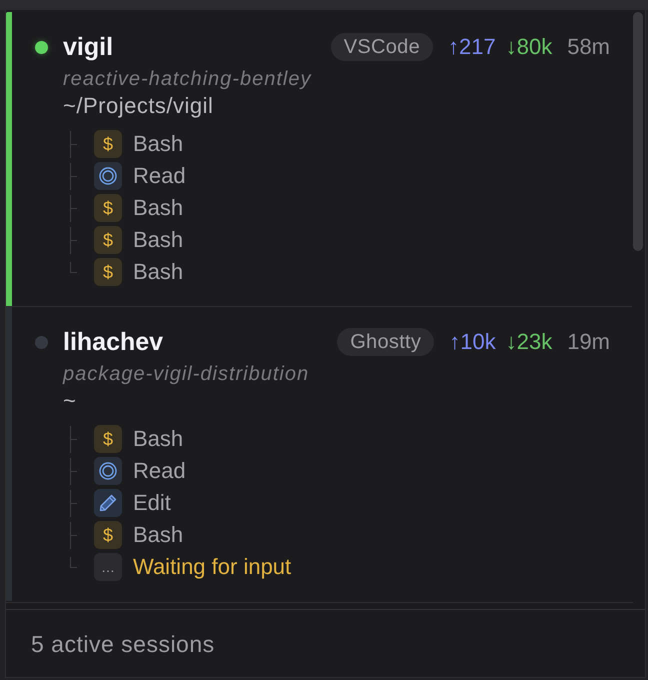 This screenshot has height=680, width=648. I want to click on session-path: ~/Projects/vigil, so click(138, 106).